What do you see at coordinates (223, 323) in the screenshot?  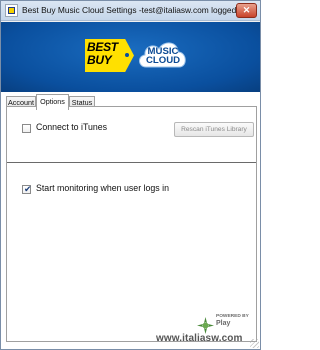 I see `watermark-play: Play` at bounding box center [223, 323].